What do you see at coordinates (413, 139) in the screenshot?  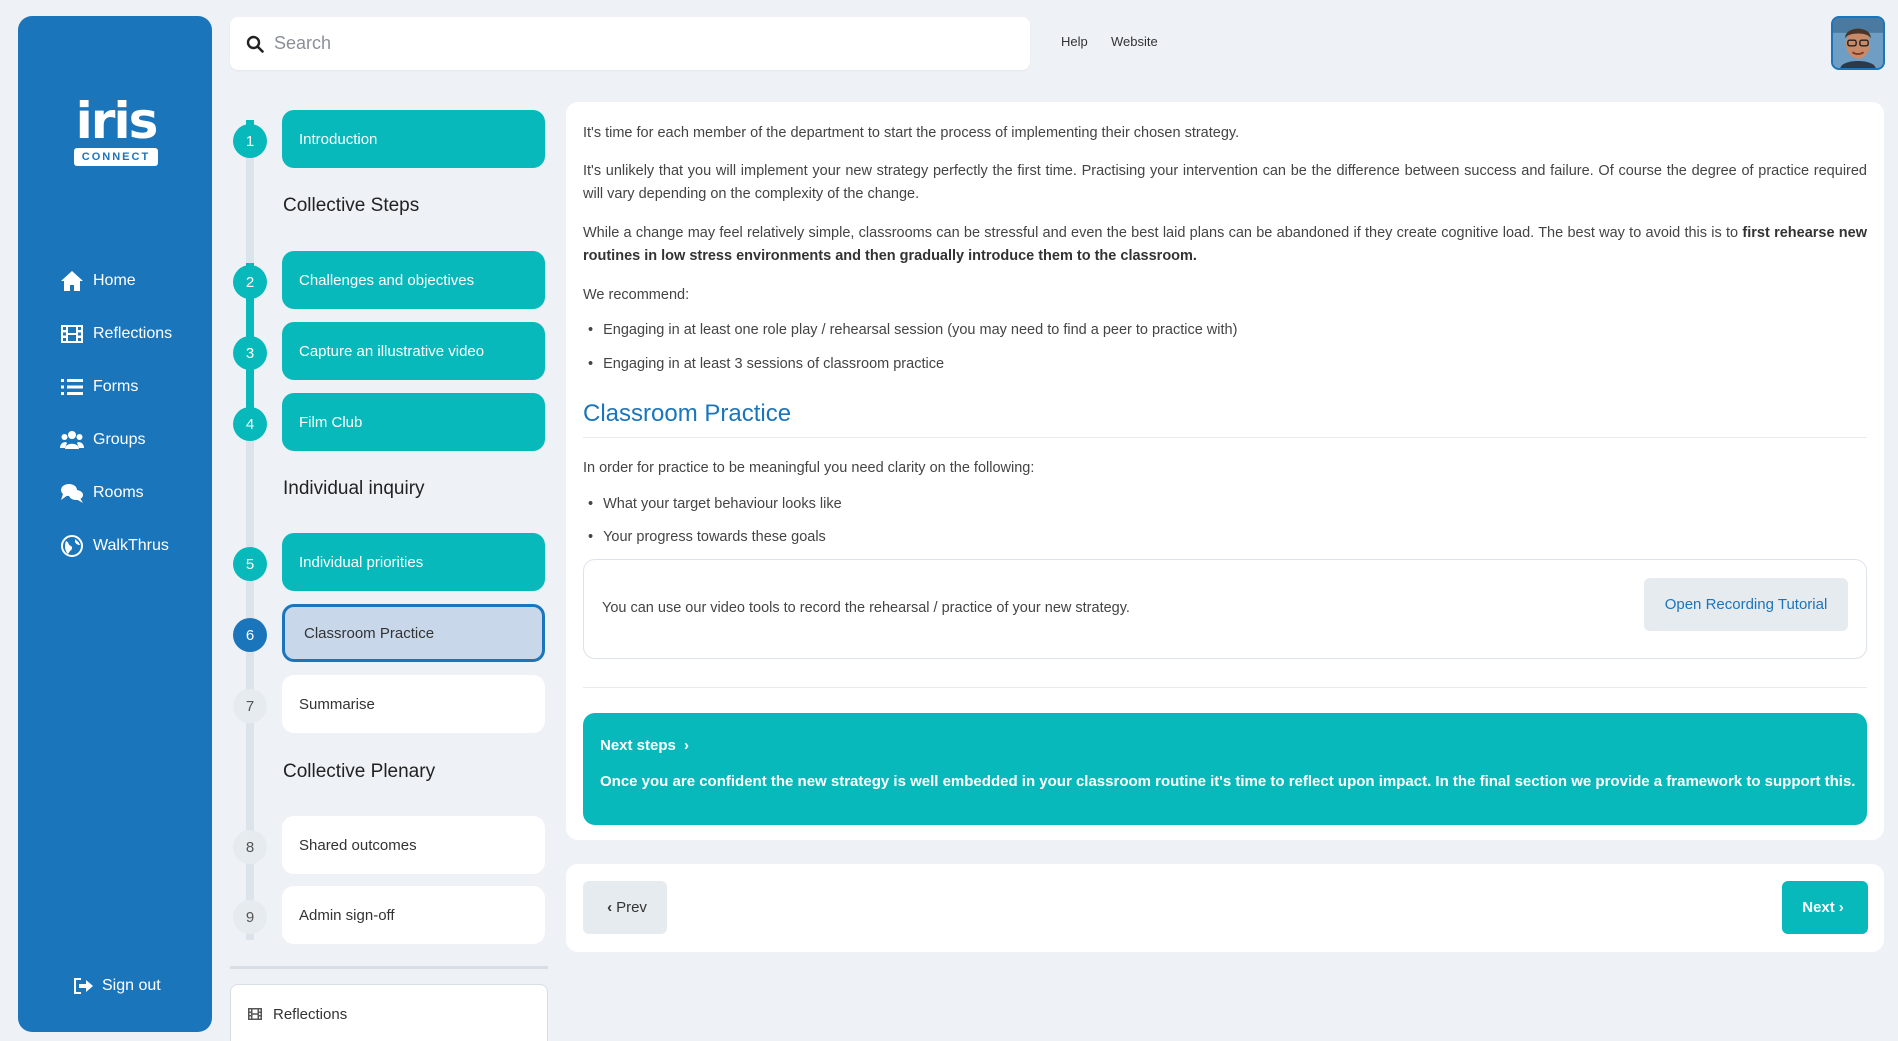 I see `step-introduction: Introduction` at bounding box center [413, 139].